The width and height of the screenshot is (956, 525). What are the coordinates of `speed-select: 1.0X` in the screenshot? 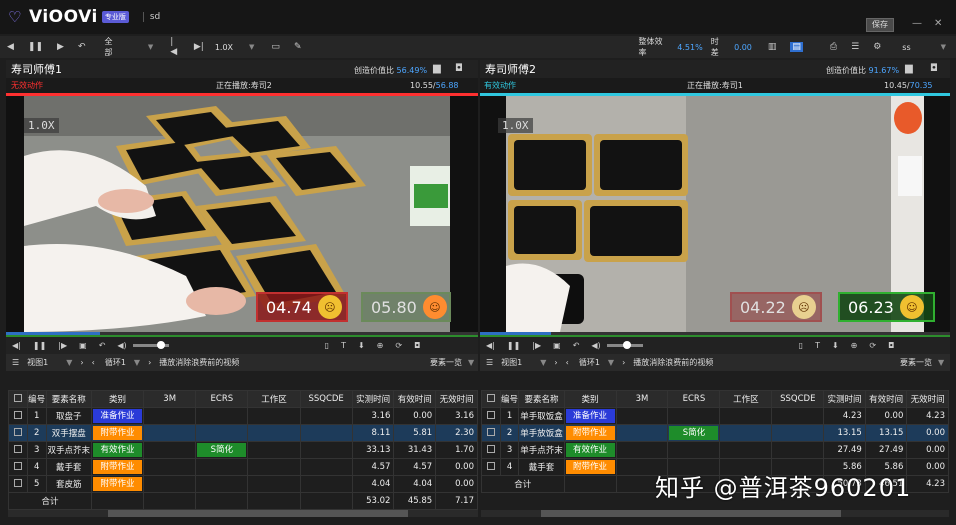 It's located at (224, 47).